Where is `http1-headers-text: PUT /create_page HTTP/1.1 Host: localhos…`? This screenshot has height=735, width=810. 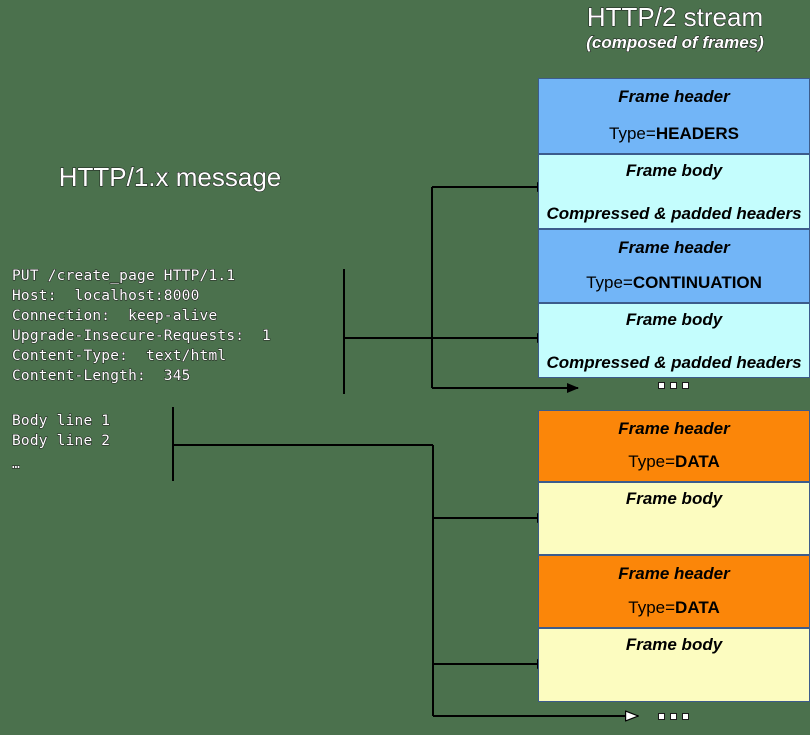 http1-headers-text: PUT /create_page HTTP/1.1 Host: localhos… is located at coordinates (141, 325).